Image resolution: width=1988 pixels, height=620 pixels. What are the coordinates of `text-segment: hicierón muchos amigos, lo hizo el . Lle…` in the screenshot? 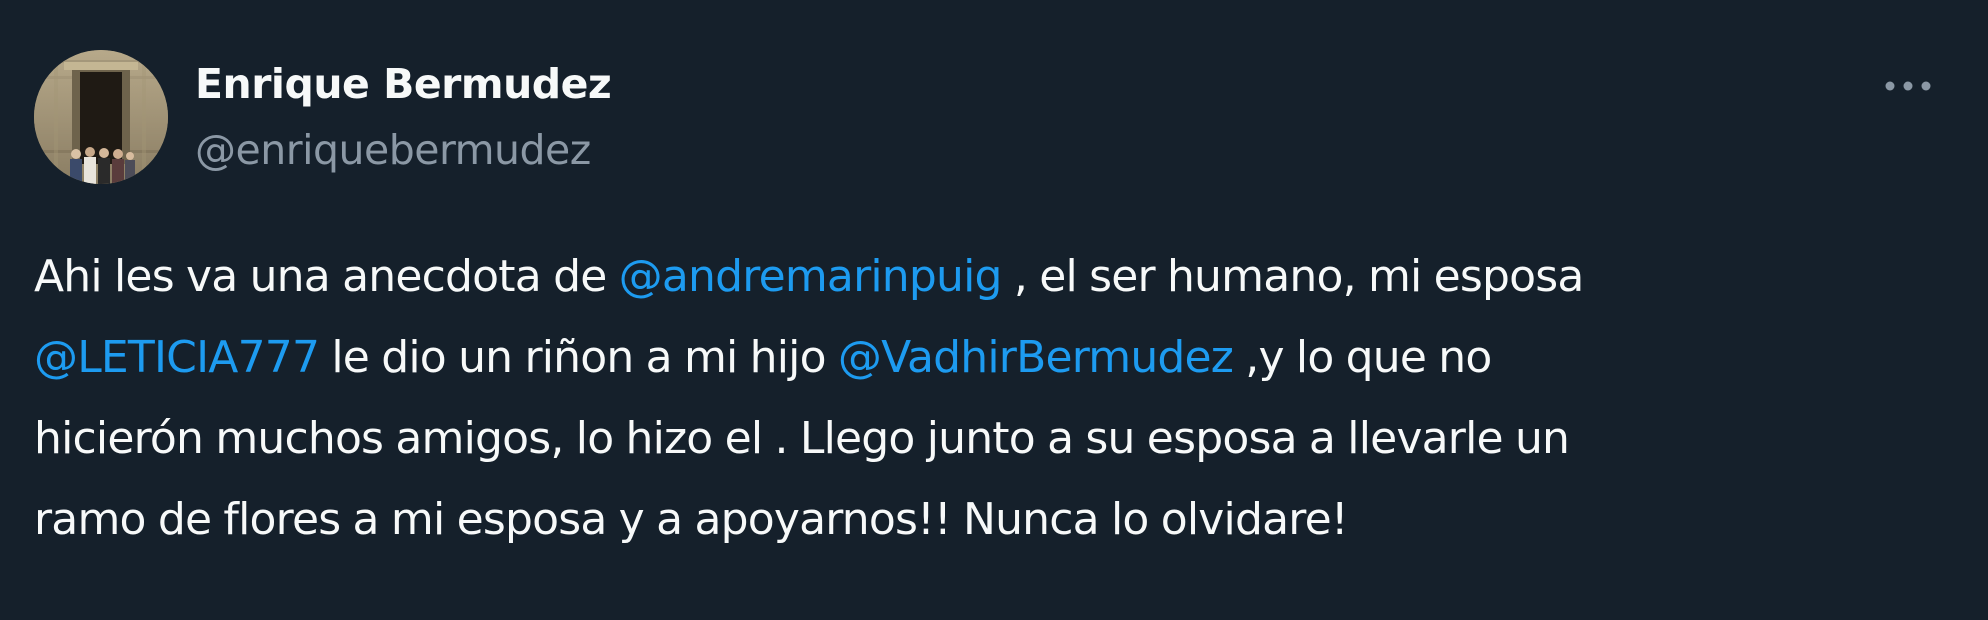 It's located at (802, 438).